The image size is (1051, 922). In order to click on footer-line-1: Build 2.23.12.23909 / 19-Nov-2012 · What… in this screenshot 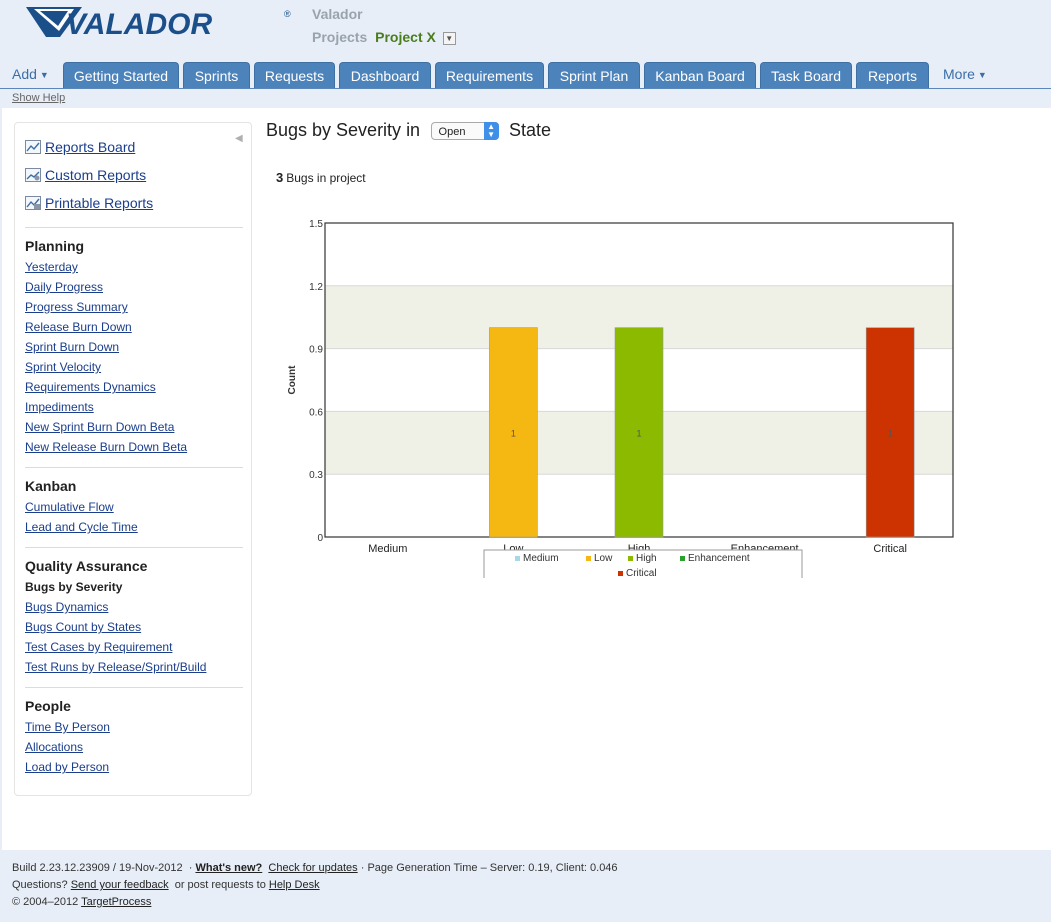, I will do `click(315, 868)`.